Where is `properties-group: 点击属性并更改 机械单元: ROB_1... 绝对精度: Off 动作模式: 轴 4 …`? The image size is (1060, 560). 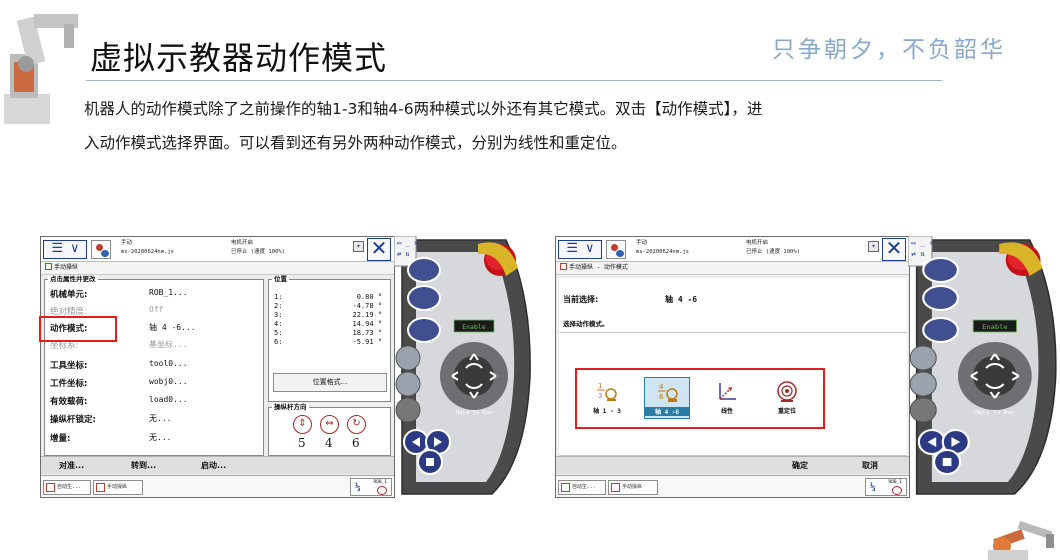
properties-group: 点击属性并更改 机械单元: ROB_1... 绝对精度: Off 动作模式: 轴 4 … is located at coordinates (154, 365).